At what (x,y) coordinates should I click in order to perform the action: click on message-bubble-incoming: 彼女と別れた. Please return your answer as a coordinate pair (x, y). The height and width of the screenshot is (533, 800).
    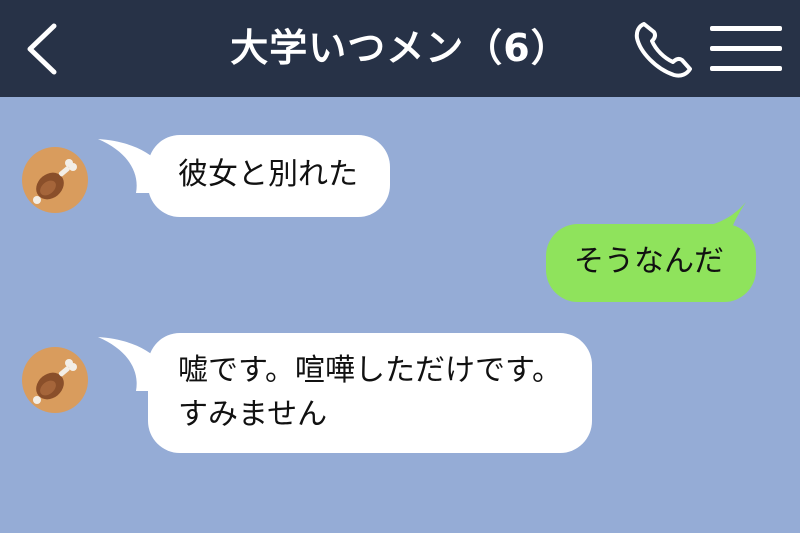
    Looking at the image, I should click on (243, 176).